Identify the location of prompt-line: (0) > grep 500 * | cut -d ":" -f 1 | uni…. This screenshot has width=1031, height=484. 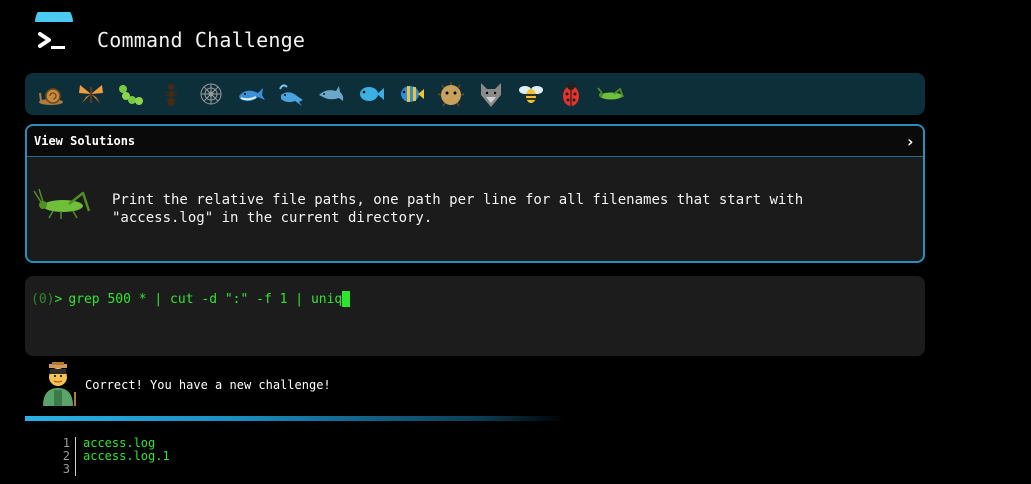
(475, 299).